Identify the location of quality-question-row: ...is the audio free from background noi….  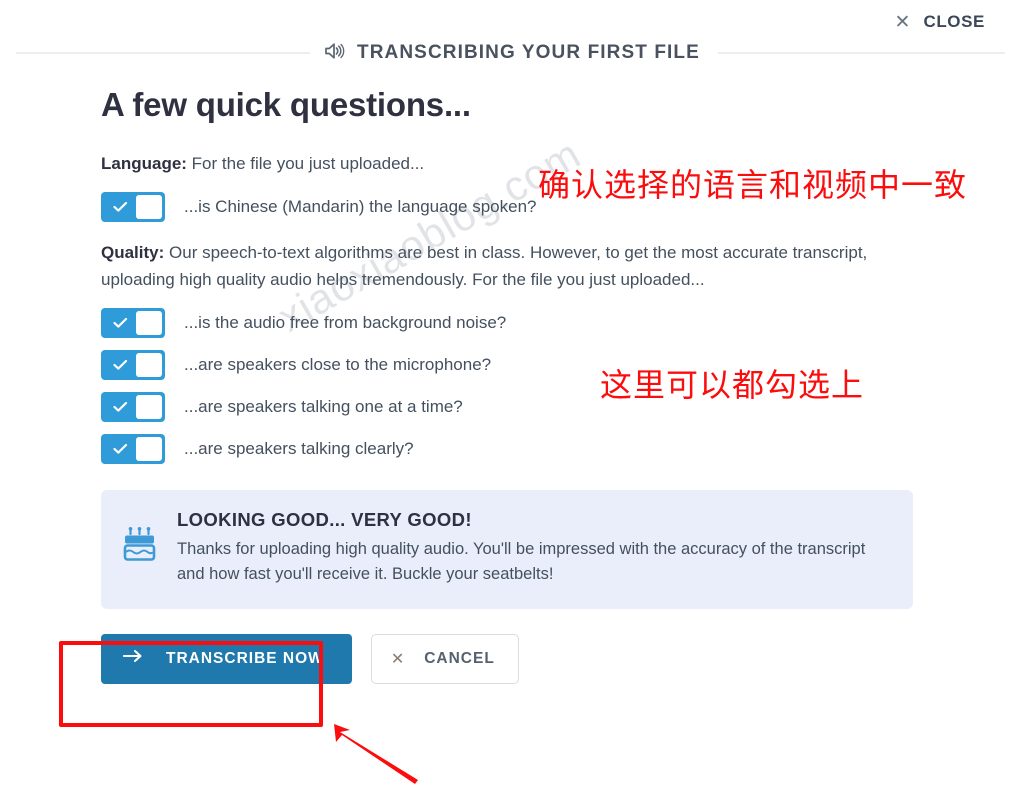
(516, 322).